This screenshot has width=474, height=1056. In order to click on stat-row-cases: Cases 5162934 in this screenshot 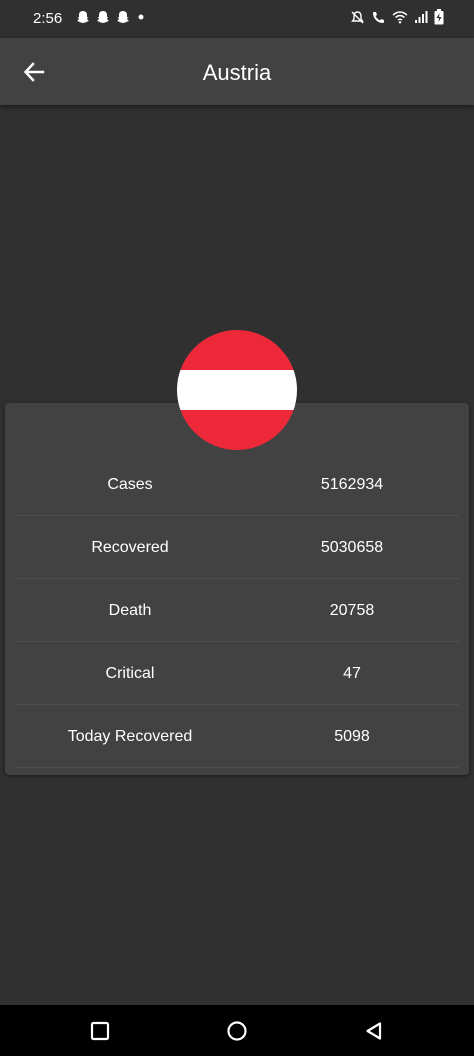, I will do `click(237, 484)`.